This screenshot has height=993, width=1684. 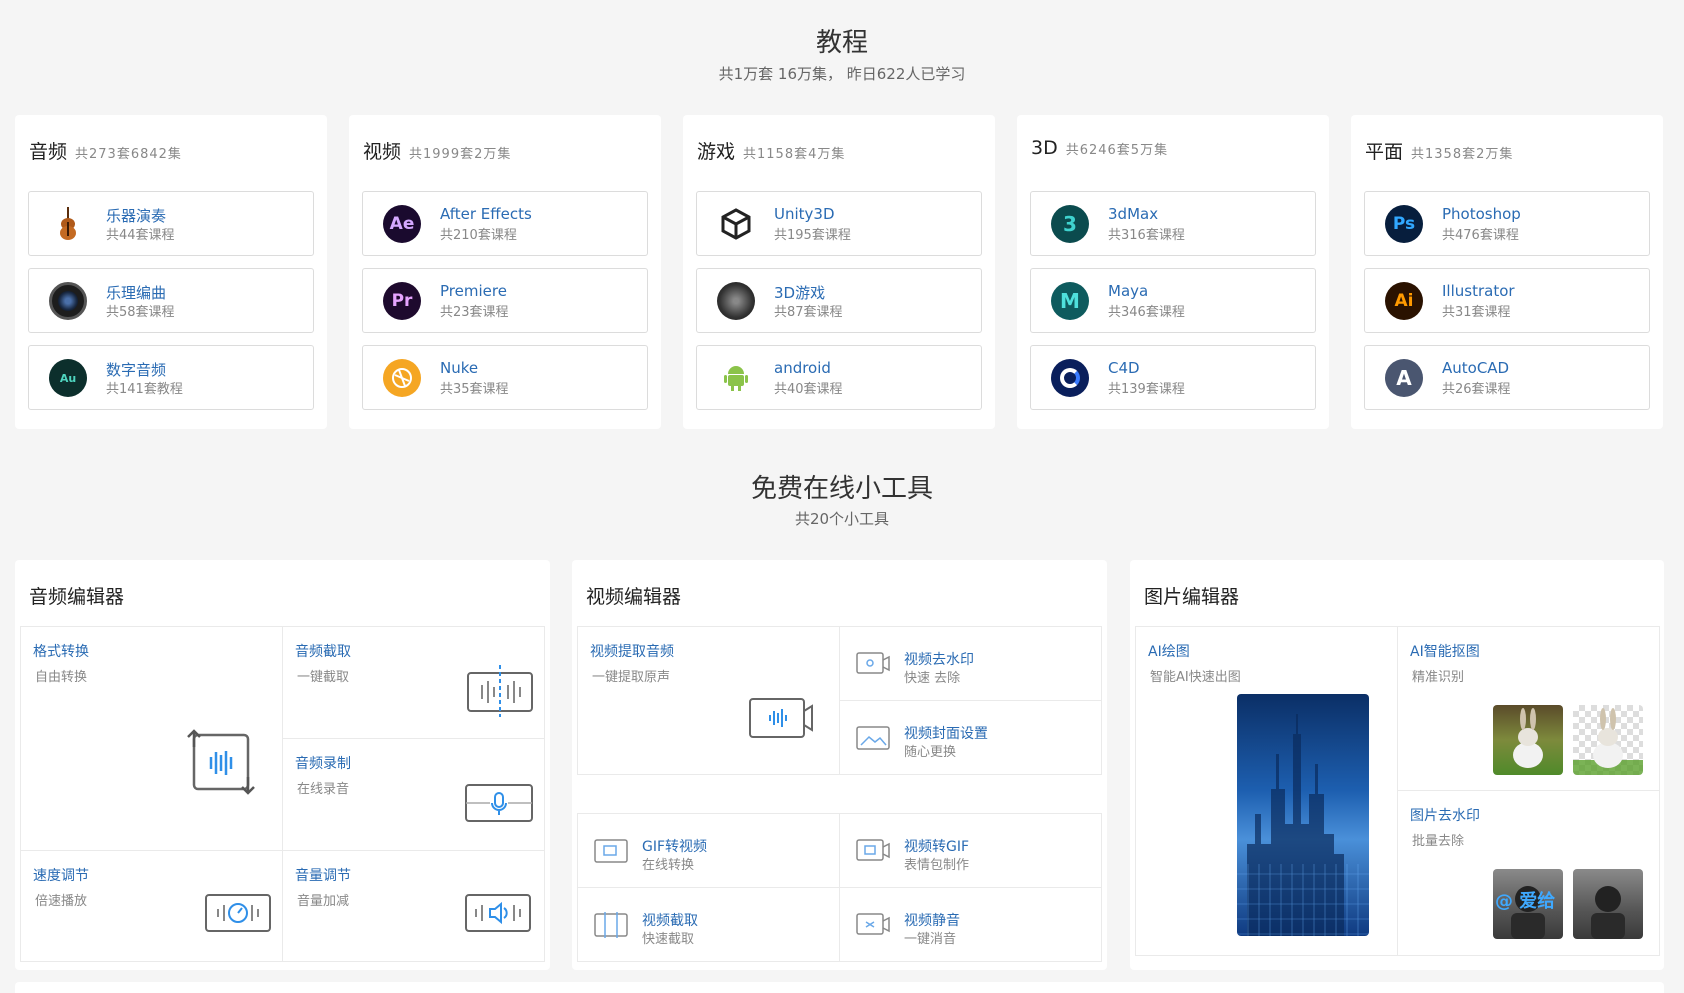 What do you see at coordinates (128, 154) in the screenshot?
I see `category-count: 共273套6842集` at bounding box center [128, 154].